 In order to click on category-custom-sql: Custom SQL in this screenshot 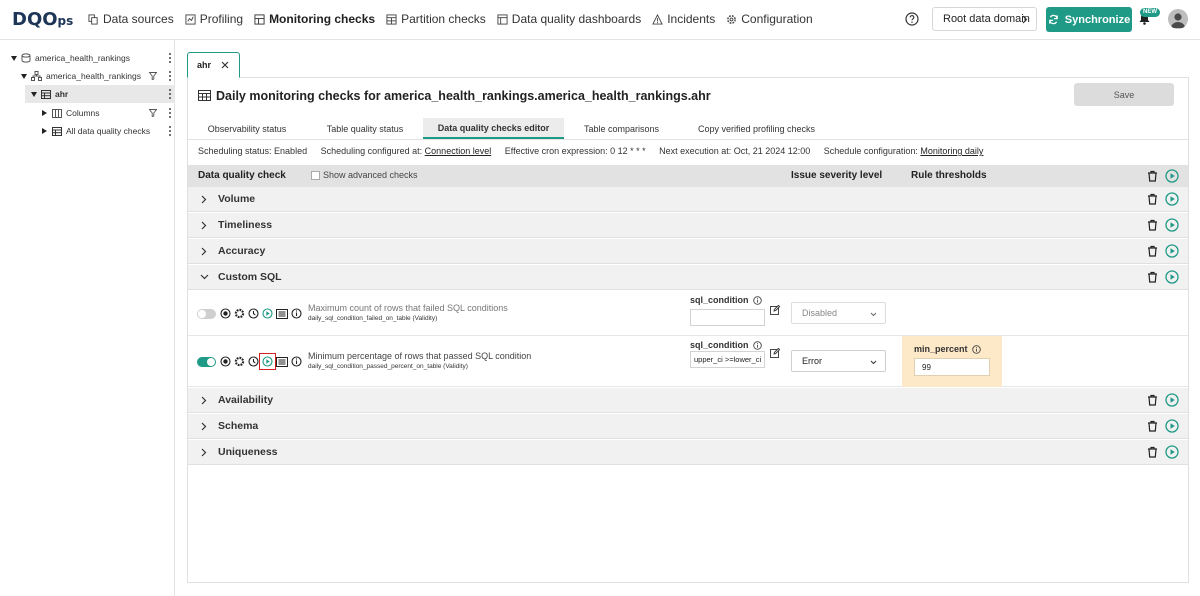, I will do `click(688, 277)`.